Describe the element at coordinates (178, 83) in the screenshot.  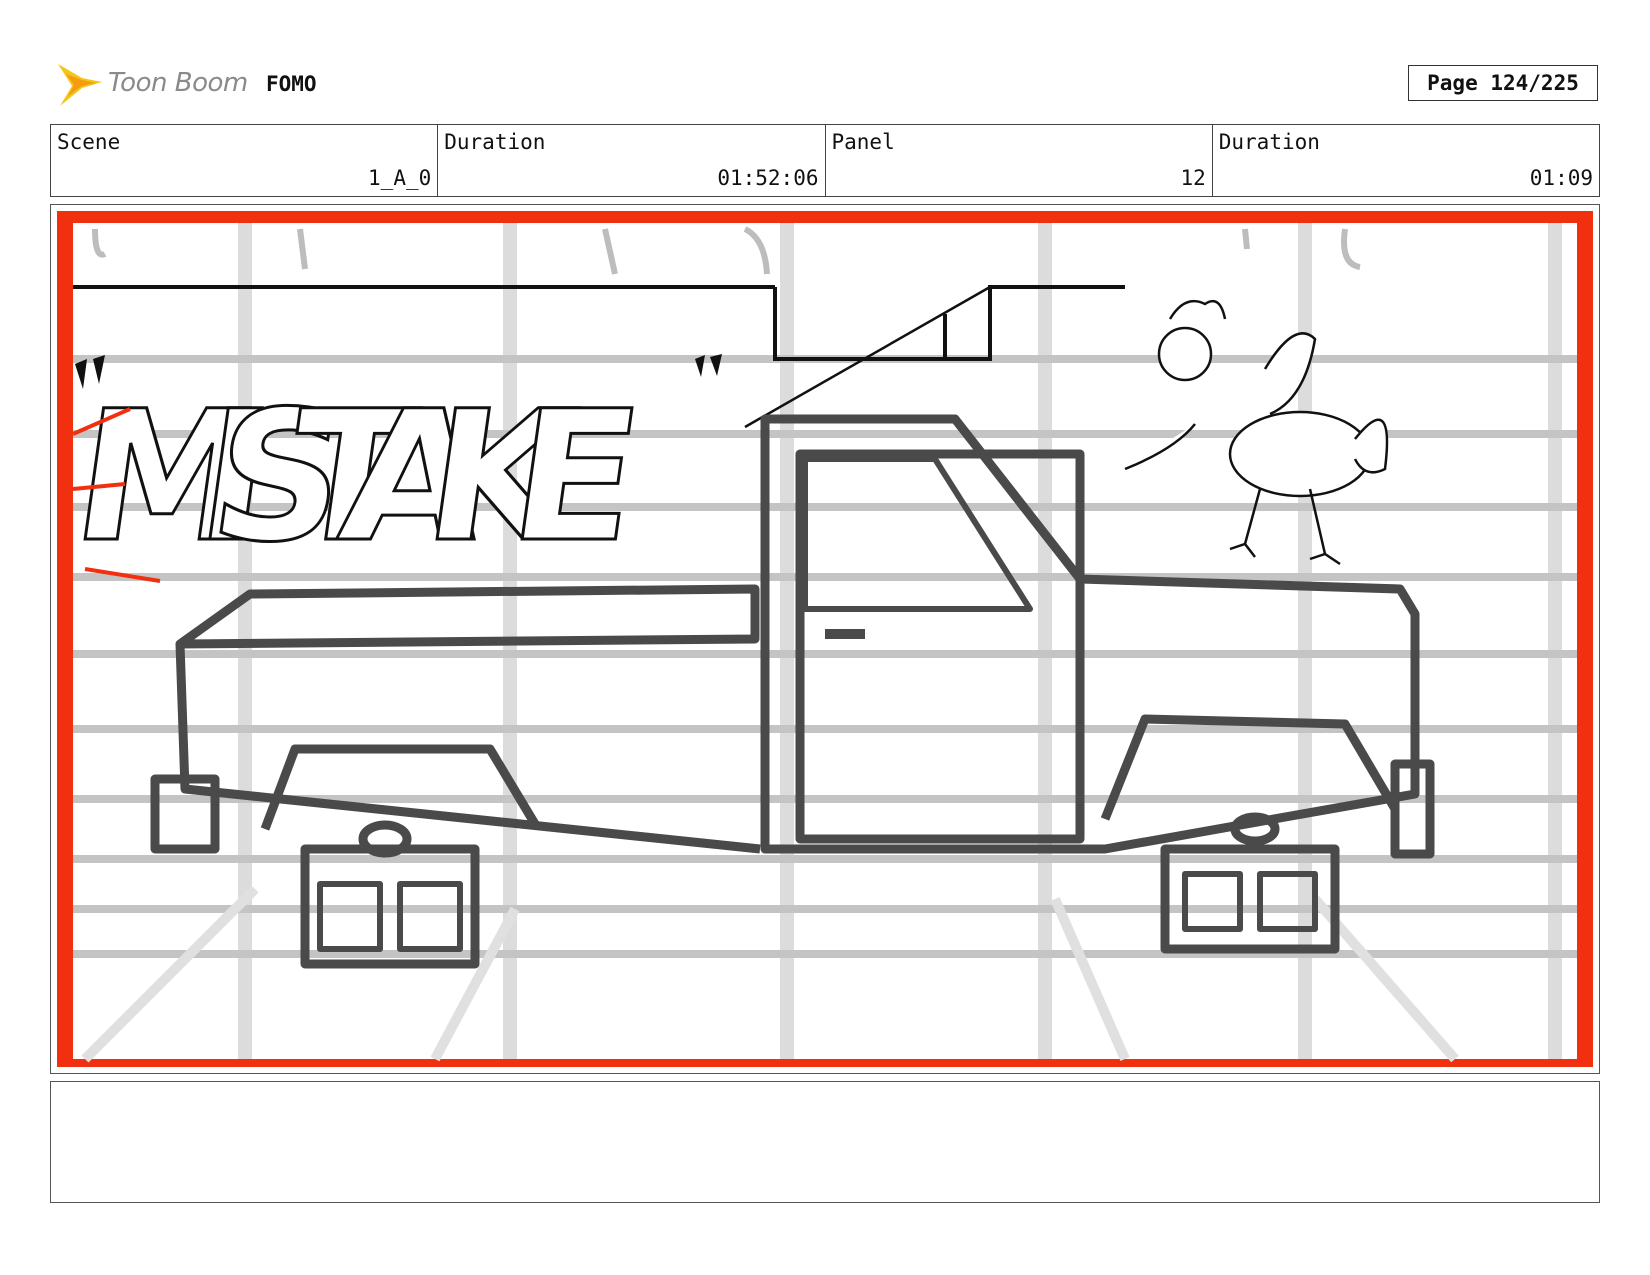
I see `logo-text: Toon Boom` at that location.